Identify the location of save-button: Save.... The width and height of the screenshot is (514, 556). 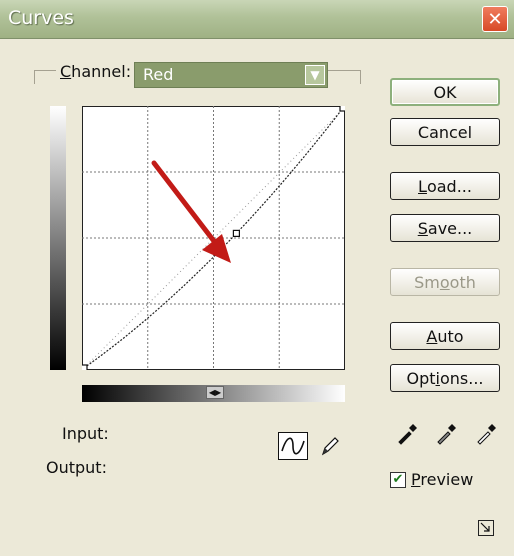
(445, 228).